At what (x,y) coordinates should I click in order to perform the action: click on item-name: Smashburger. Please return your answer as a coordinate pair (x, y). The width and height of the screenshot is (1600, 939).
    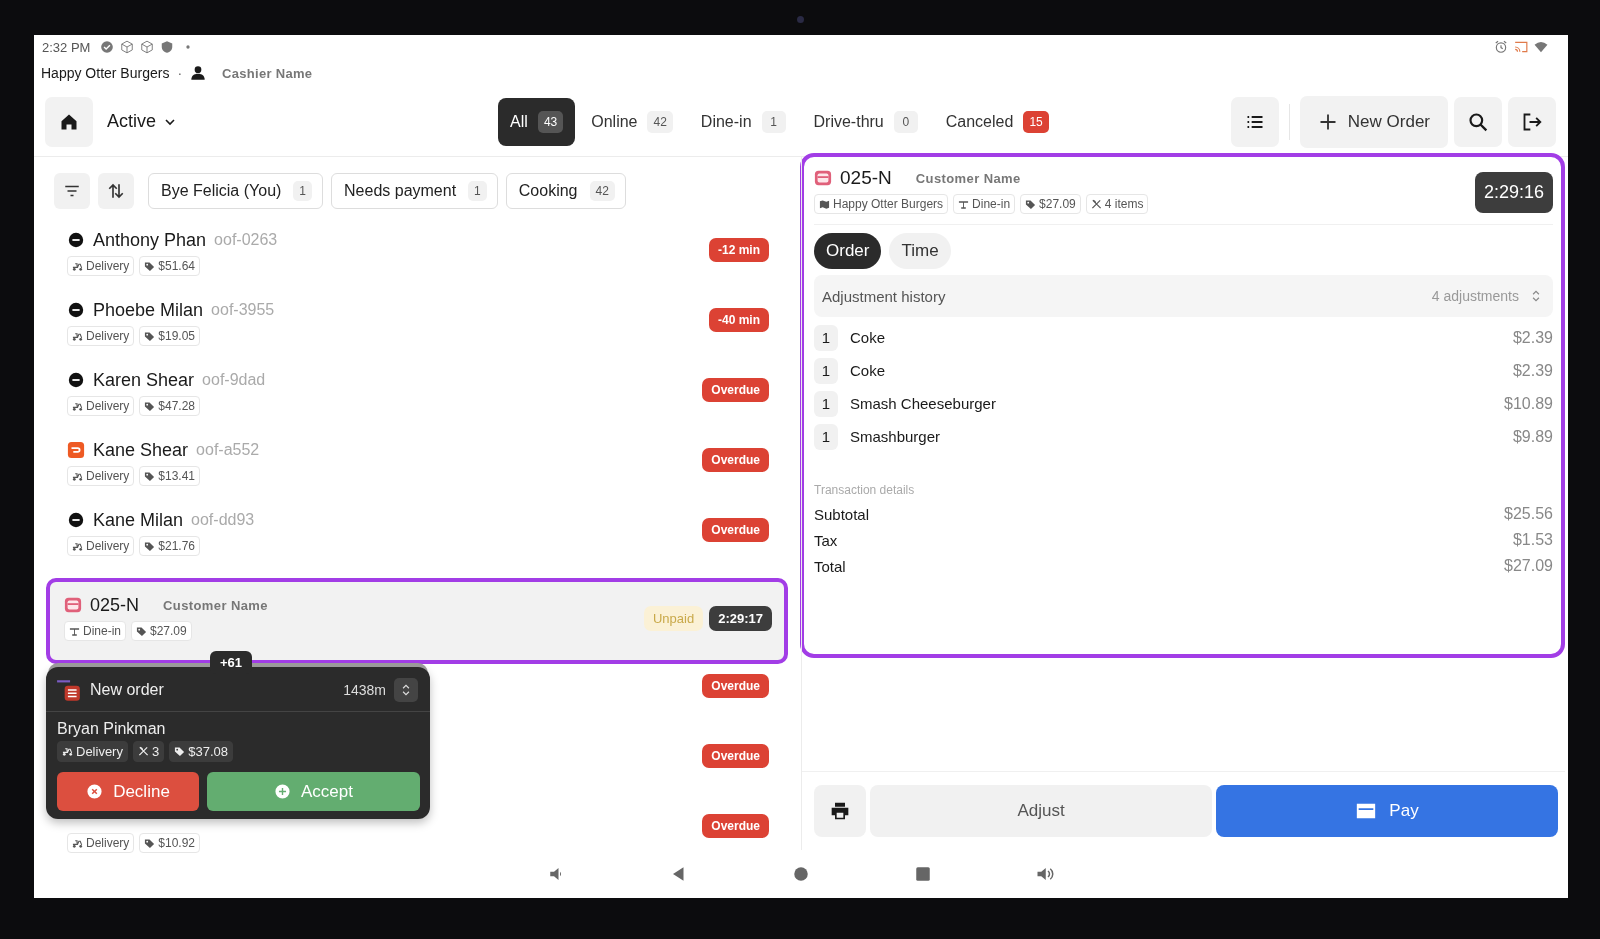
    Looking at the image, I should click on (895, 436).